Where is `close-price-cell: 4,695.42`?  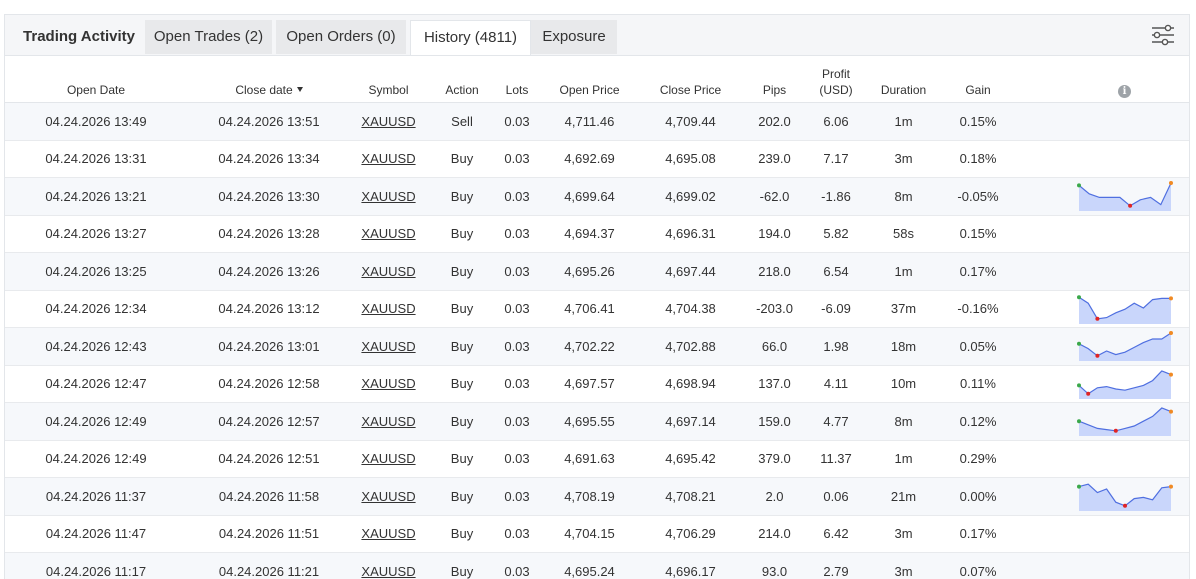 close-price-cell: 4,695.42 is located at coordinates (690, 459).